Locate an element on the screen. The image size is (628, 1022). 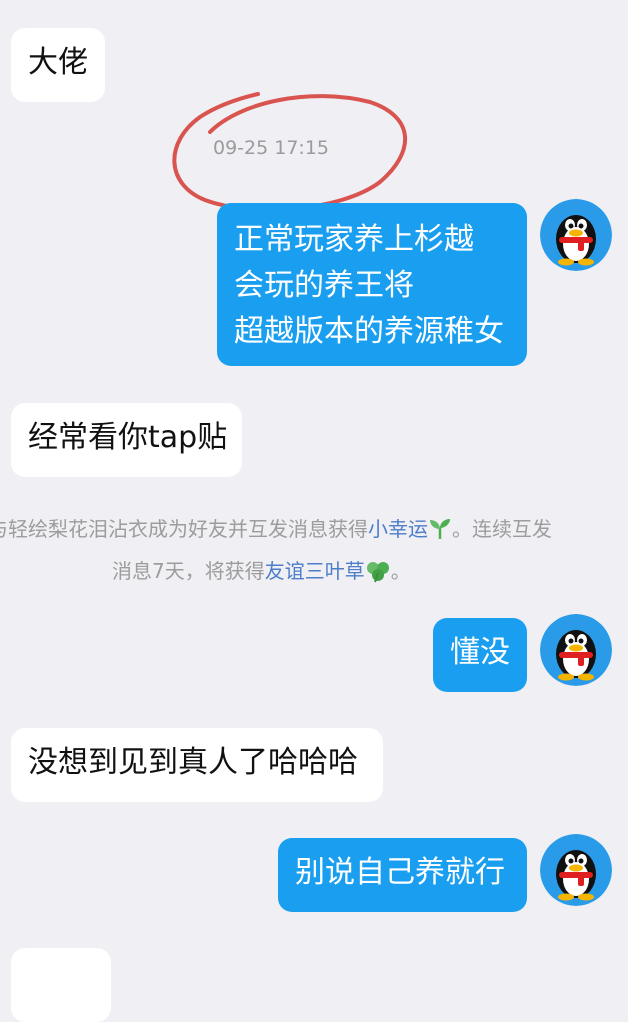
message-text: 没想到见到真人了哈哈哈 is located at coordinates (193, 762).